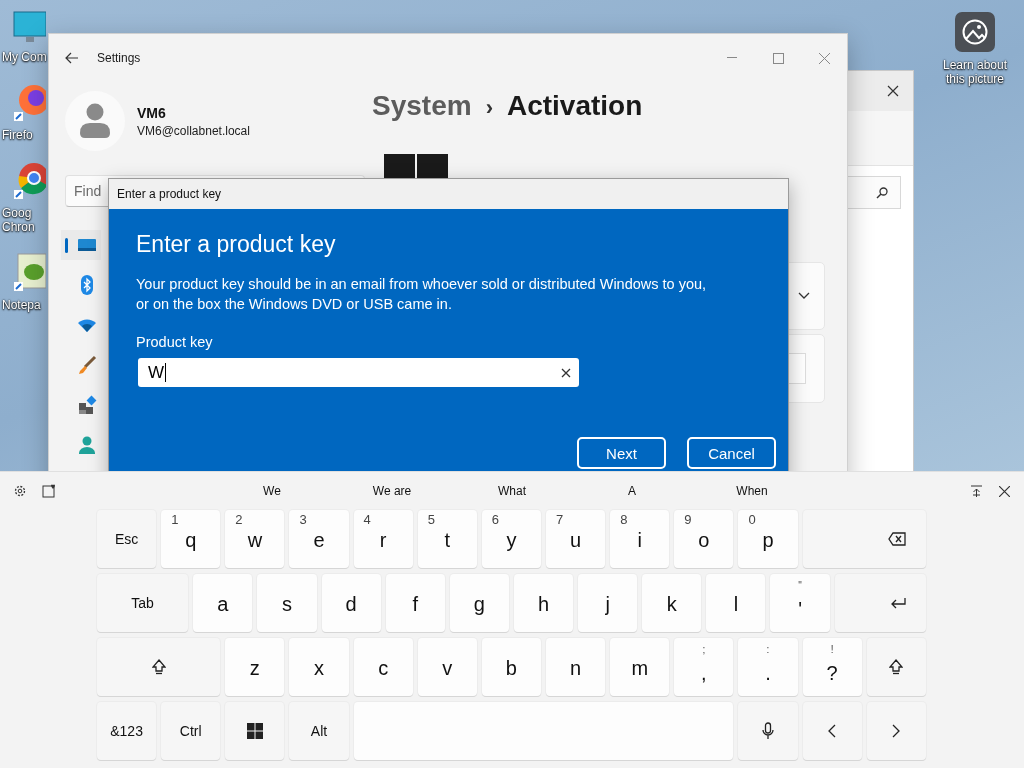 The width and height of the screenshot is (1024, 768). I want to click on windows-logo-icon, so click(416, 166).